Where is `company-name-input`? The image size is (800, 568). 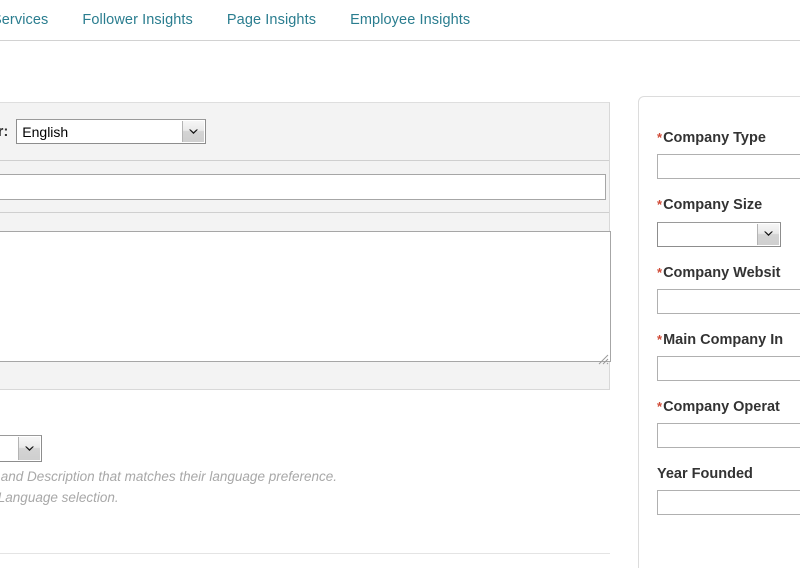
company-name-input is located at coordinates (303, 186).